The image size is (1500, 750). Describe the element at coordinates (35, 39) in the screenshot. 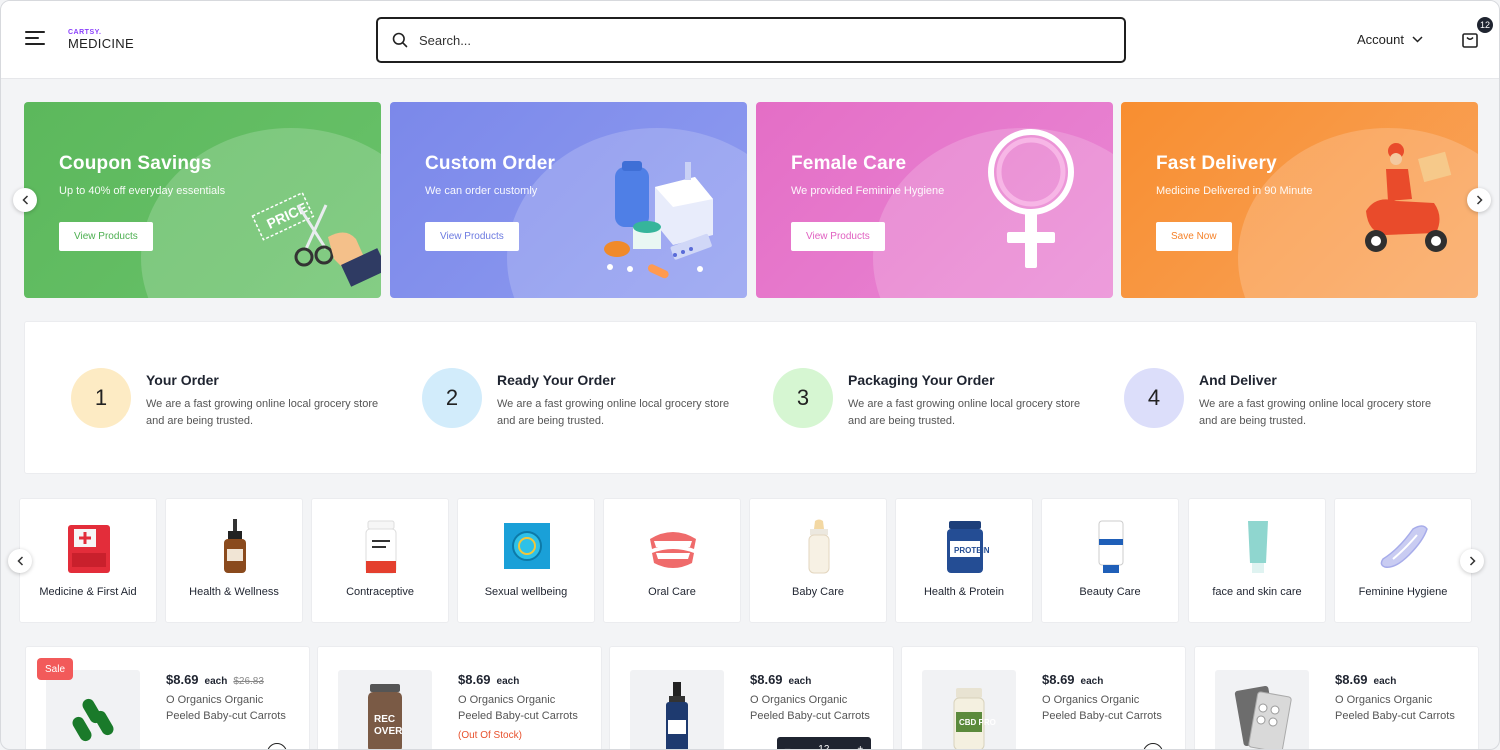

I see `menu-icon` at that location.